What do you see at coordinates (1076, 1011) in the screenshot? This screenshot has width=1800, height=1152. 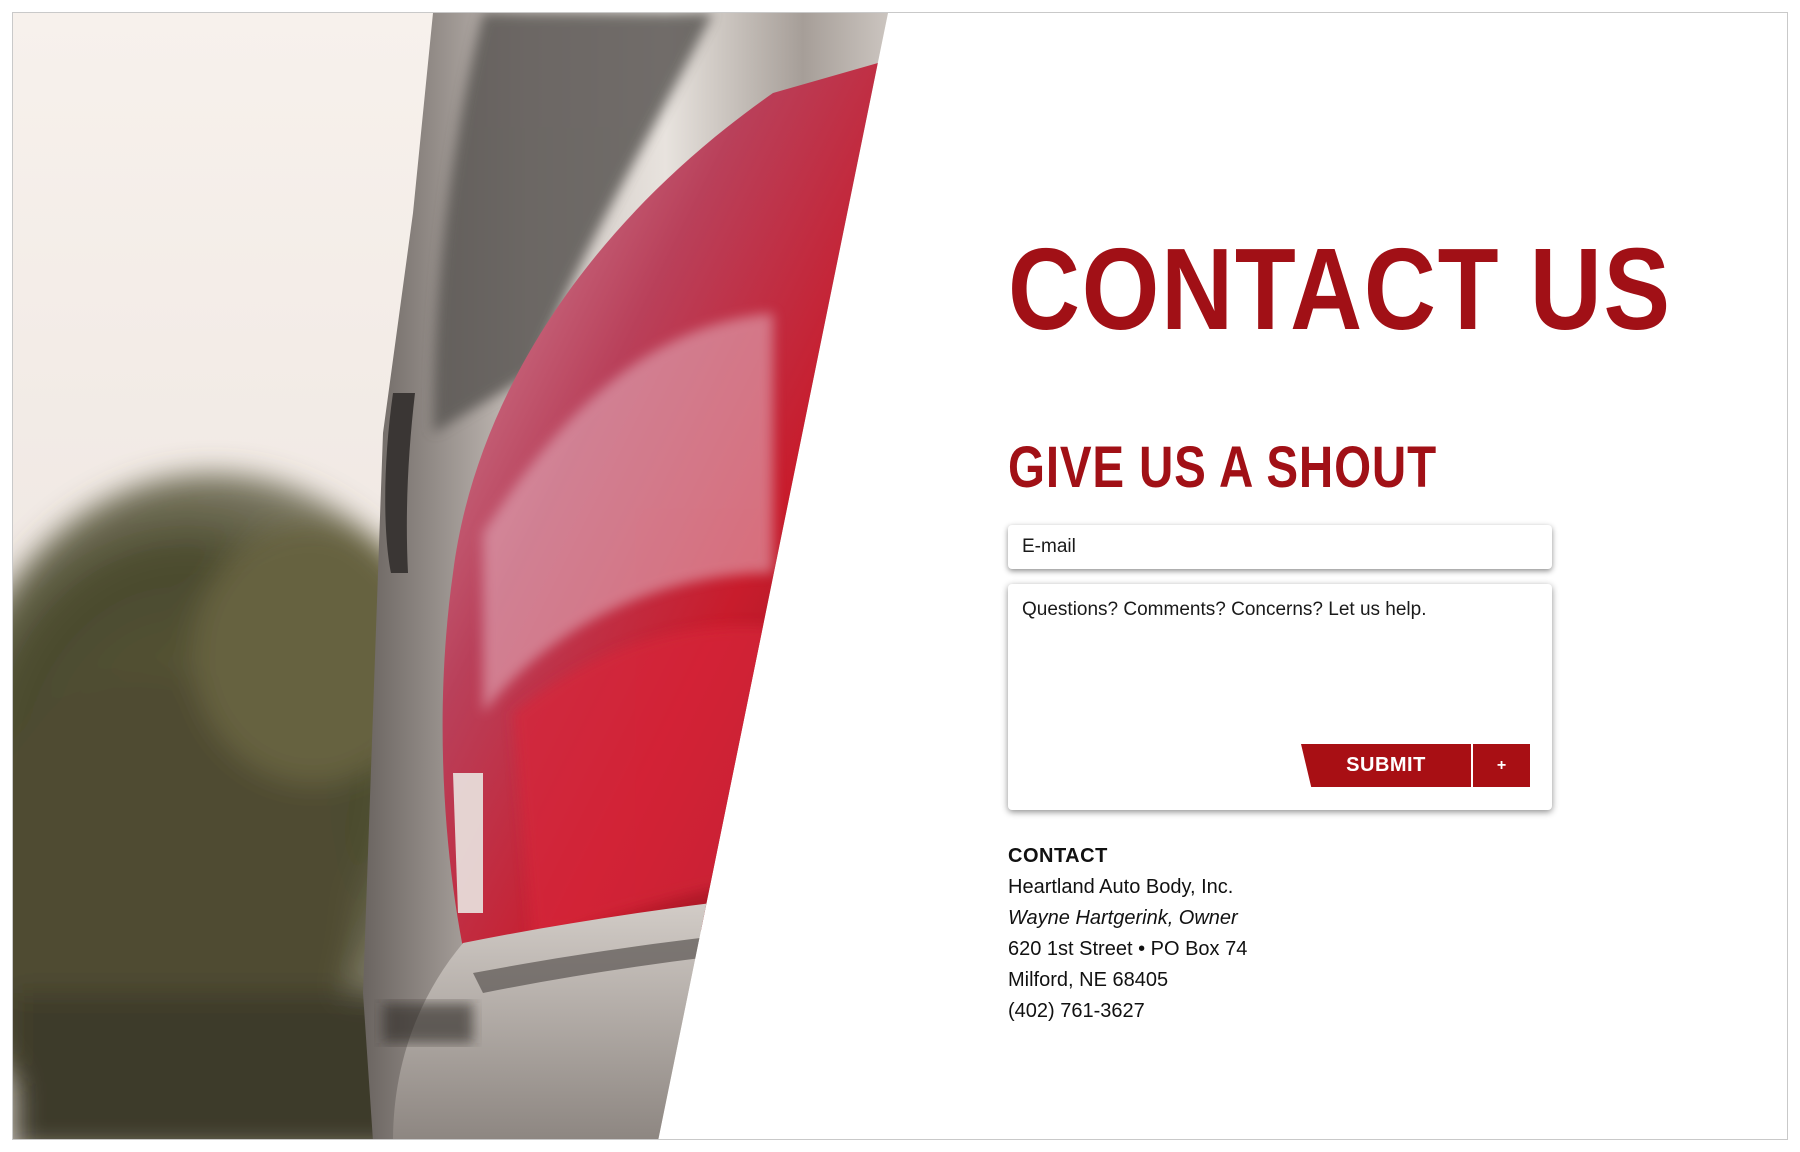 I see `phone-number: (402) 761-3627` at bounding box center [1076, 1011].